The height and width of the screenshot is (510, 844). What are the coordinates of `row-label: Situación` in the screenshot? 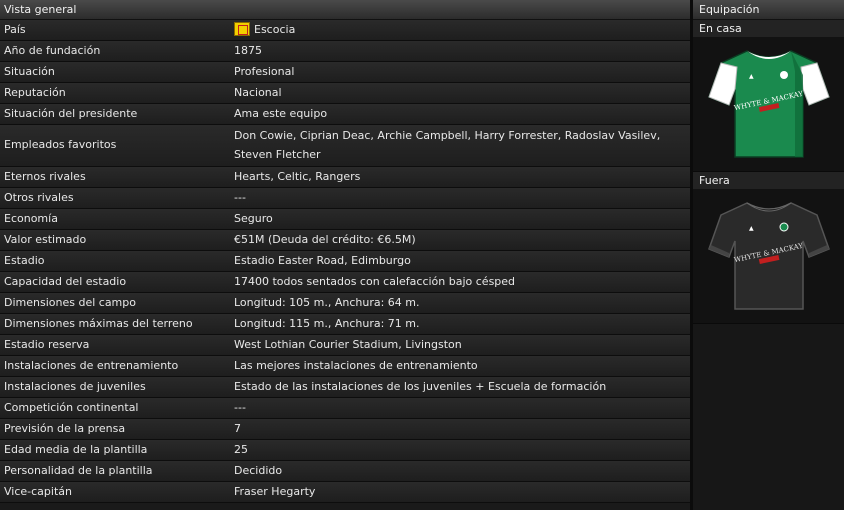 It's located at (29, 71).